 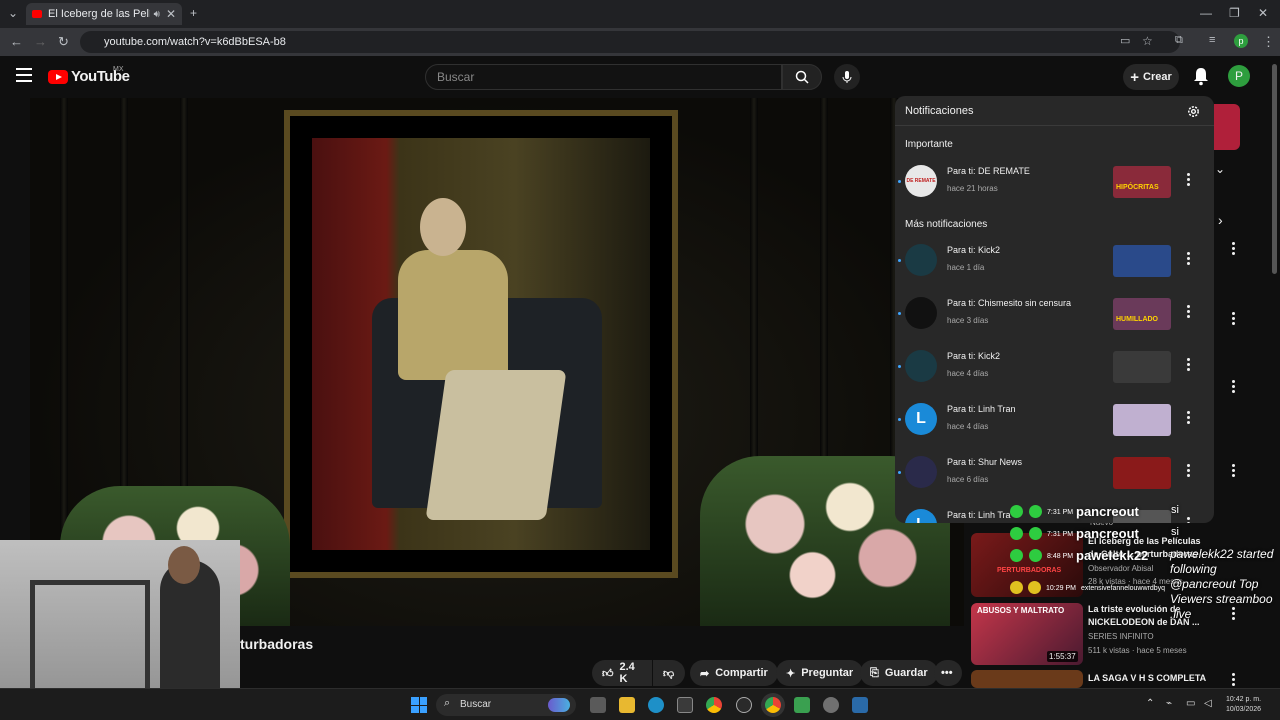 What do you see at coordinates (1208, 703) in the screenshot?
I see `volume-icon: ◁` at bounding box center [1208, 703].